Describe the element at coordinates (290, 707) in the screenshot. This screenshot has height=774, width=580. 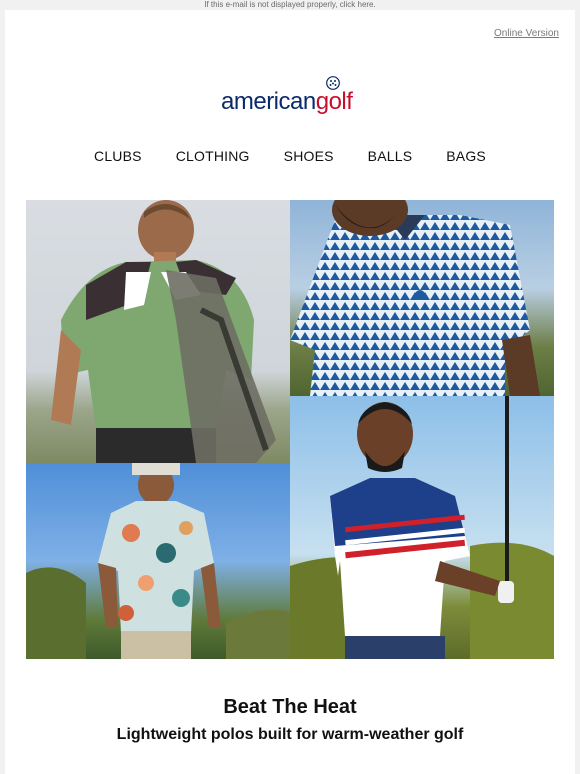
I see `section-title: Beat The Heat` at that location.